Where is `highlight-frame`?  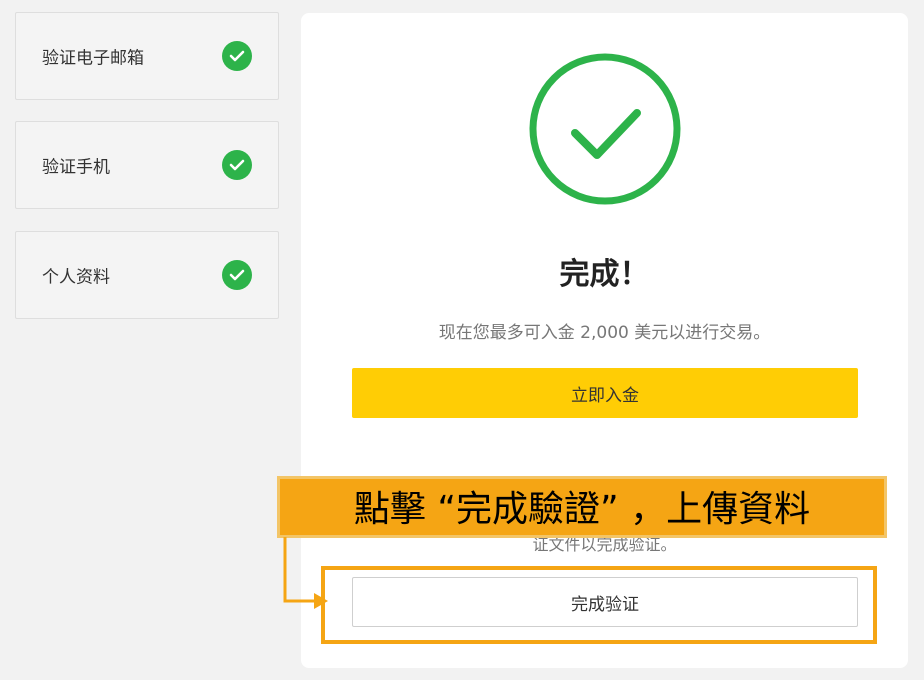
highlight-frame is located at coordinates (599, 605).